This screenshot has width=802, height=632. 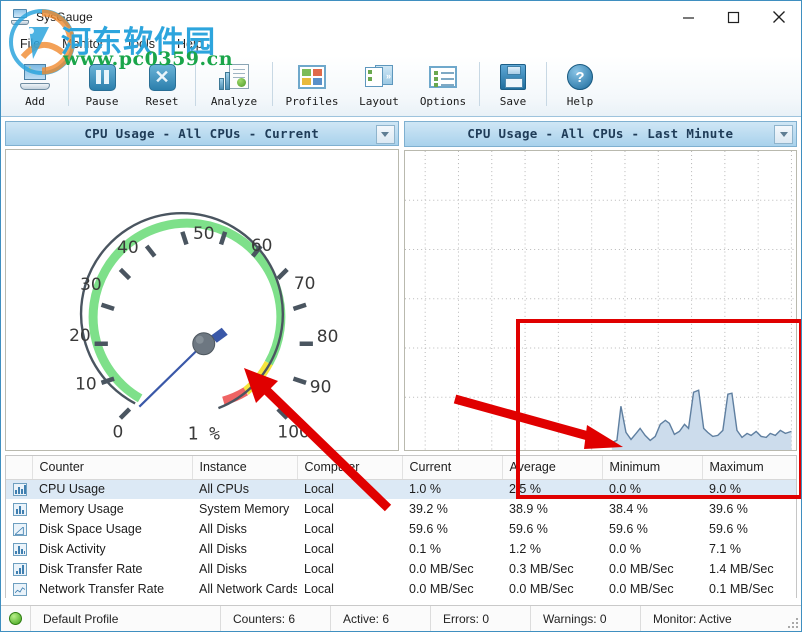 I want to click on cell-average: 38.9 %, so click(x=528, y=509).